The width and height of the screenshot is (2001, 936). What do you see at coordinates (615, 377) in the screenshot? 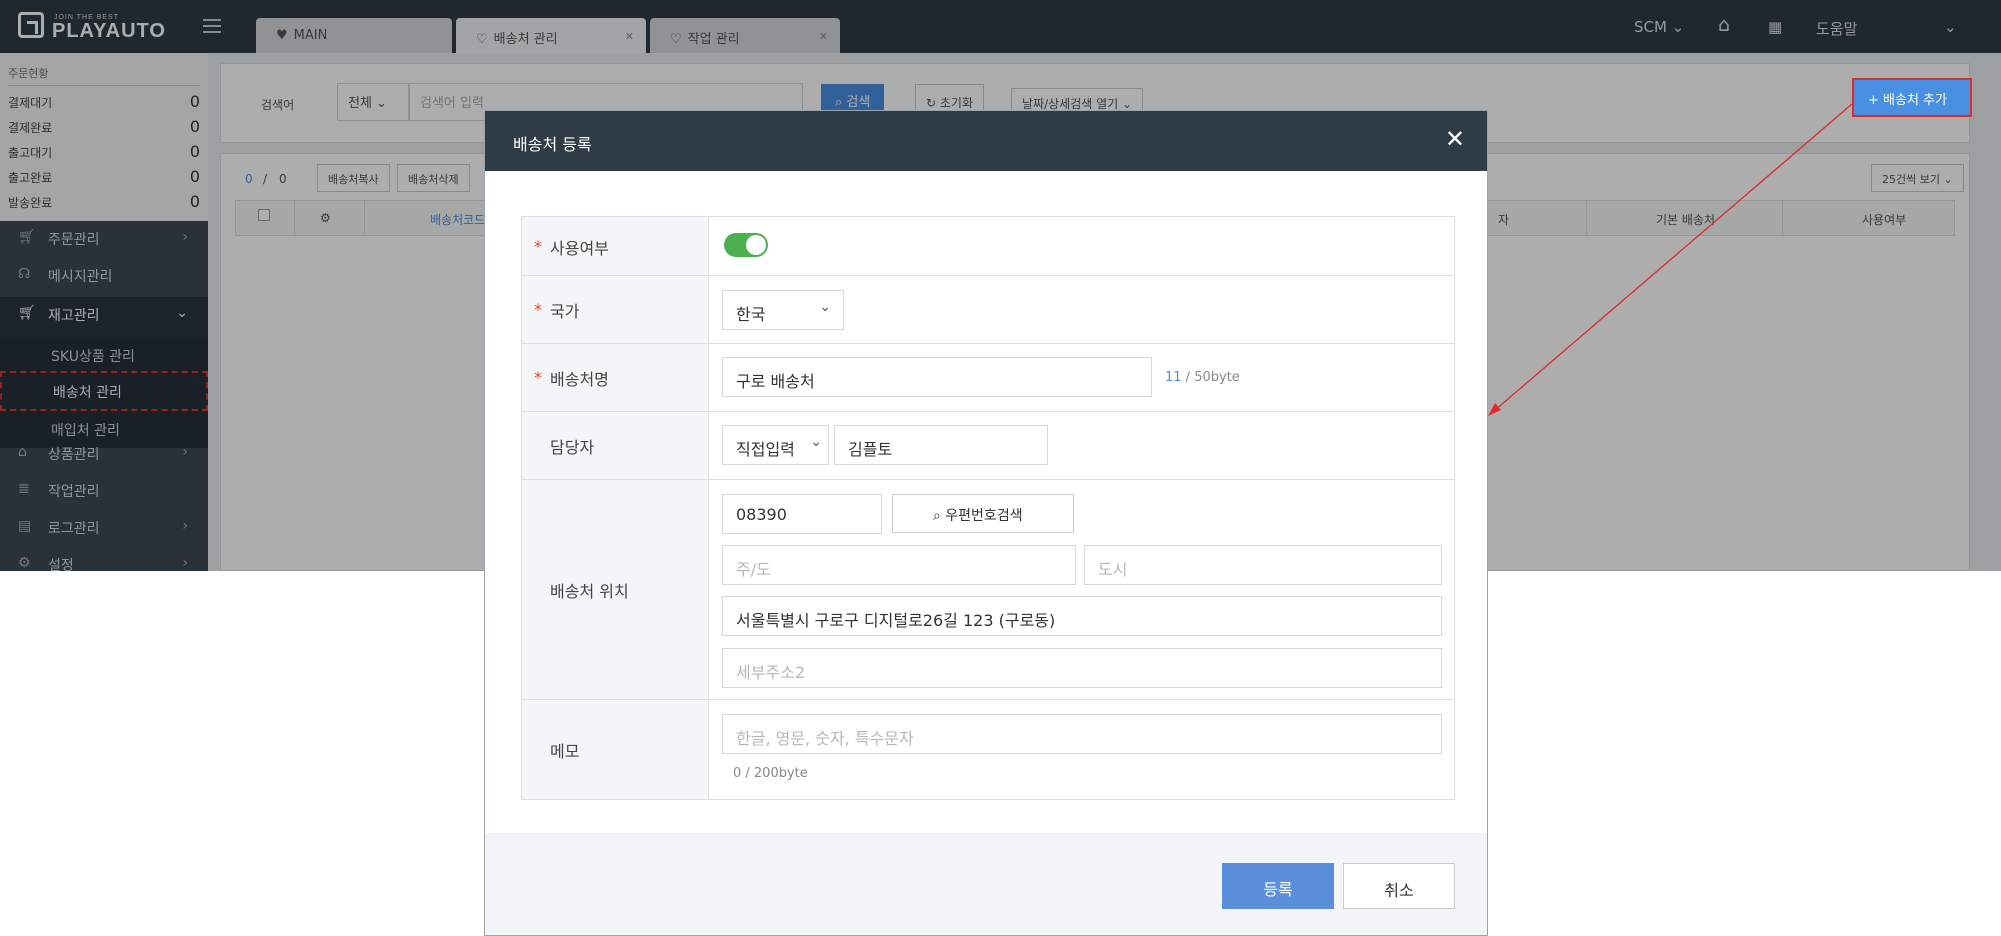
I see `form-label-cell: * 배송처명` at bounding box center [615, 377].